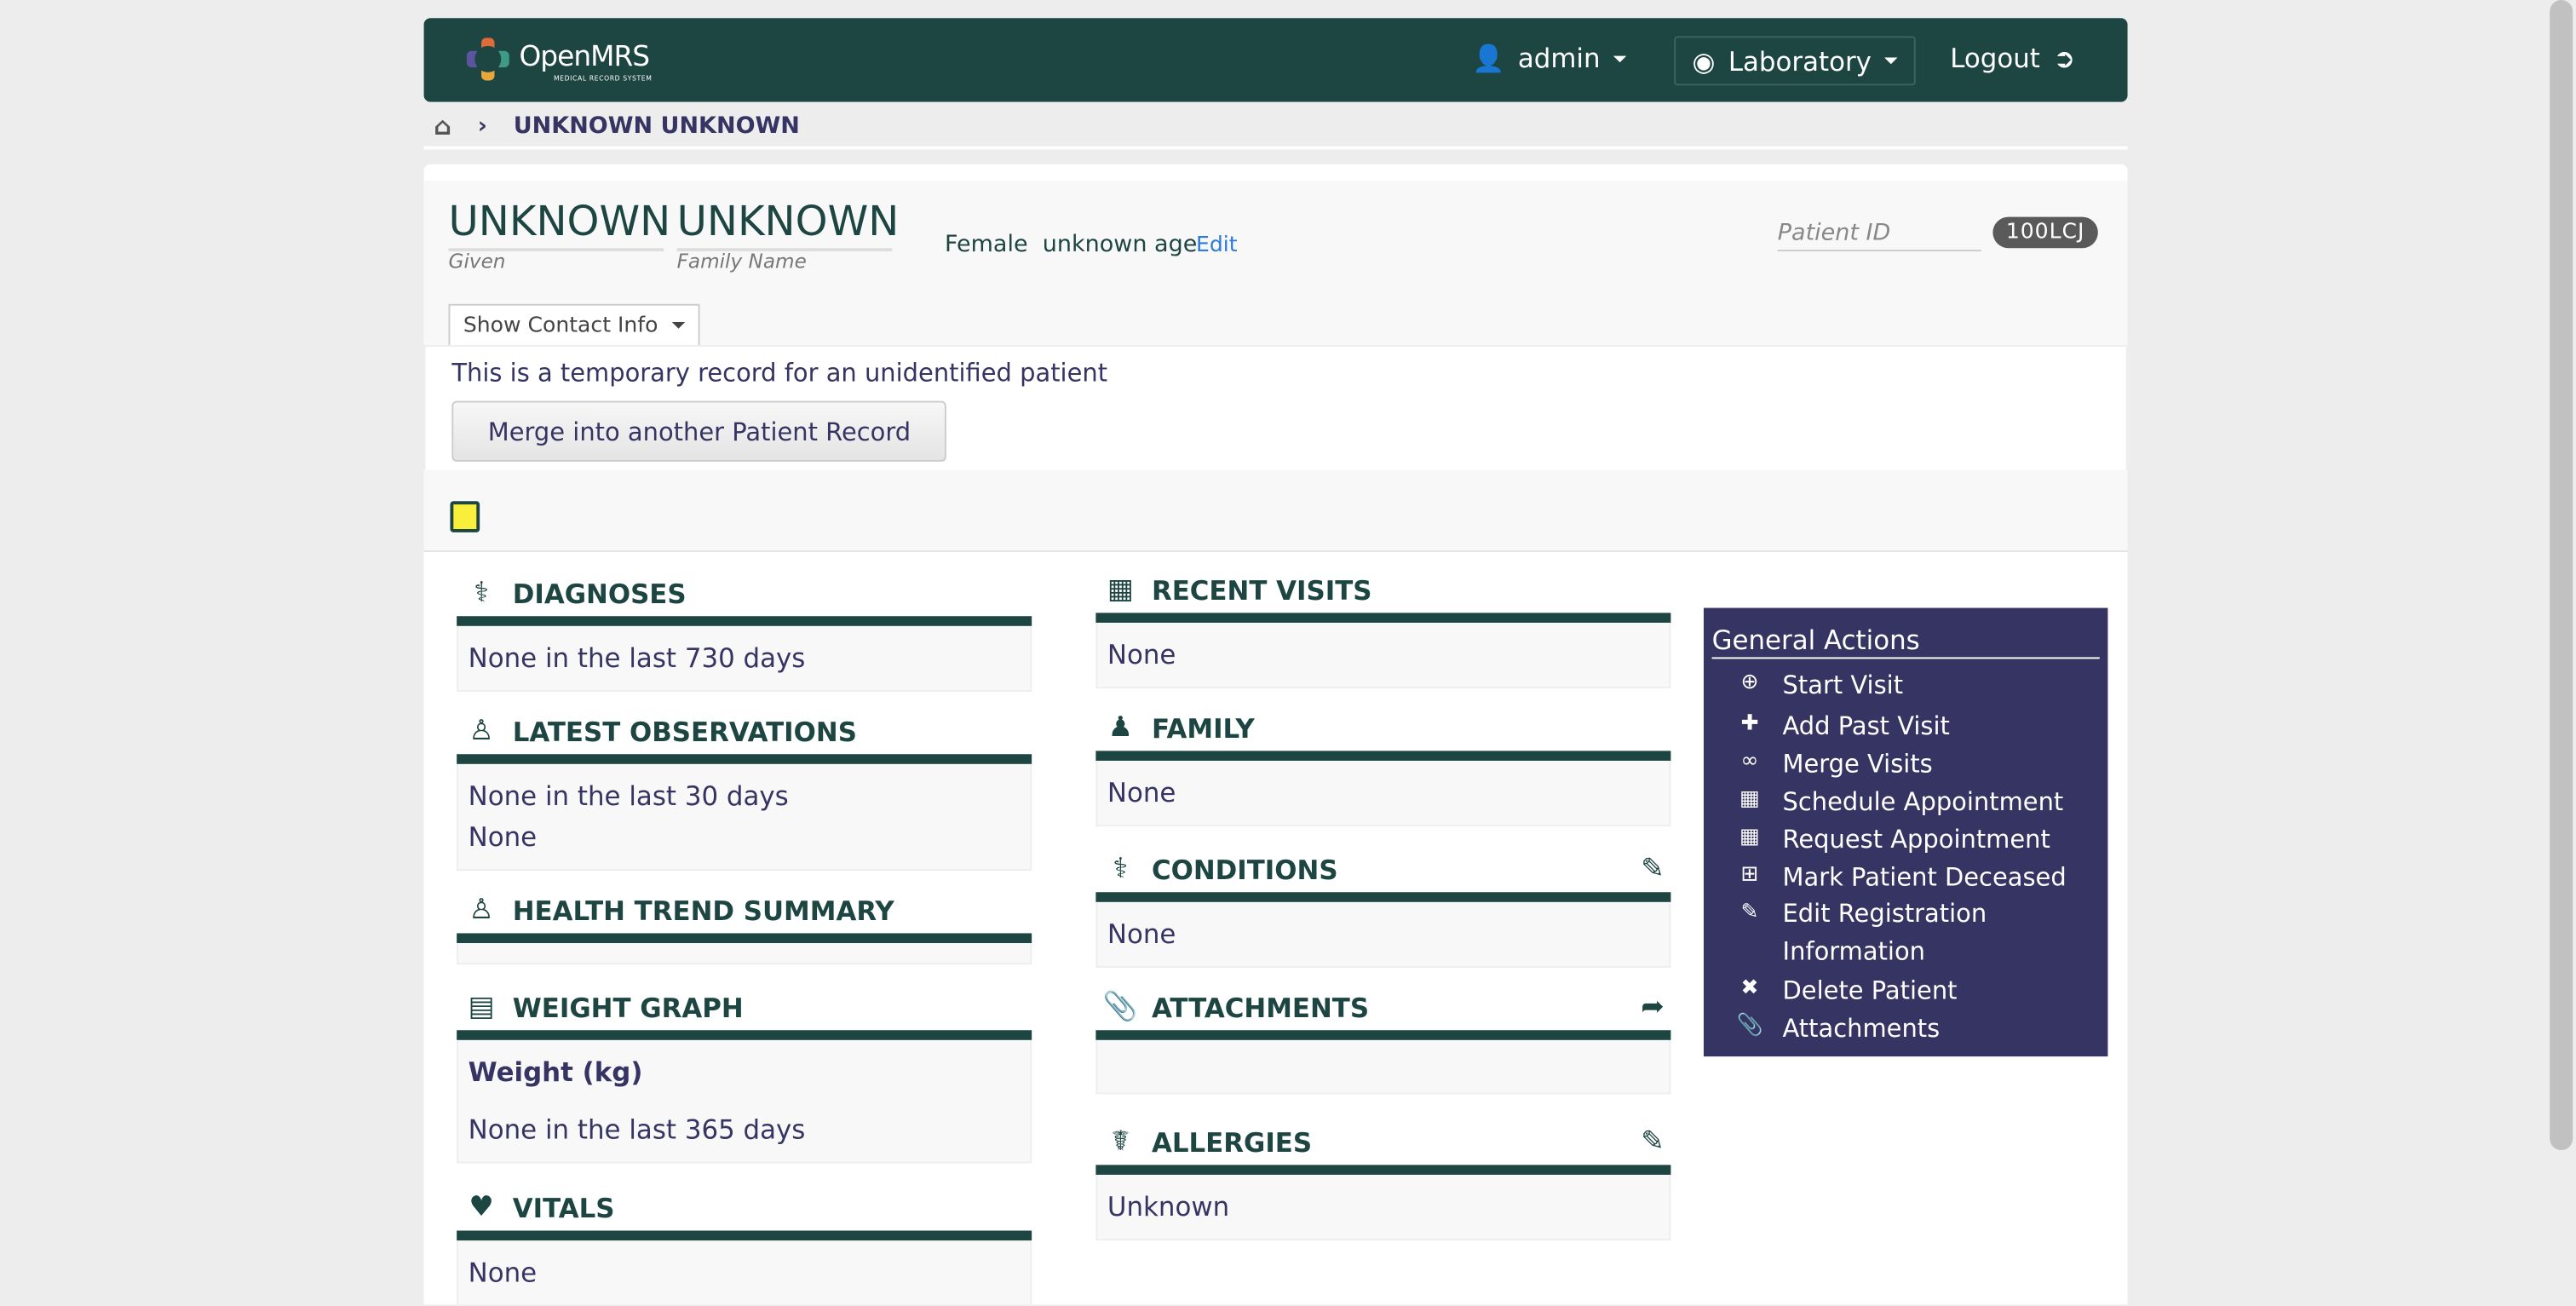 This screenshot has height=1306, width=2576. I want to click on given-name: UNKNOWN, so click(559, 221).